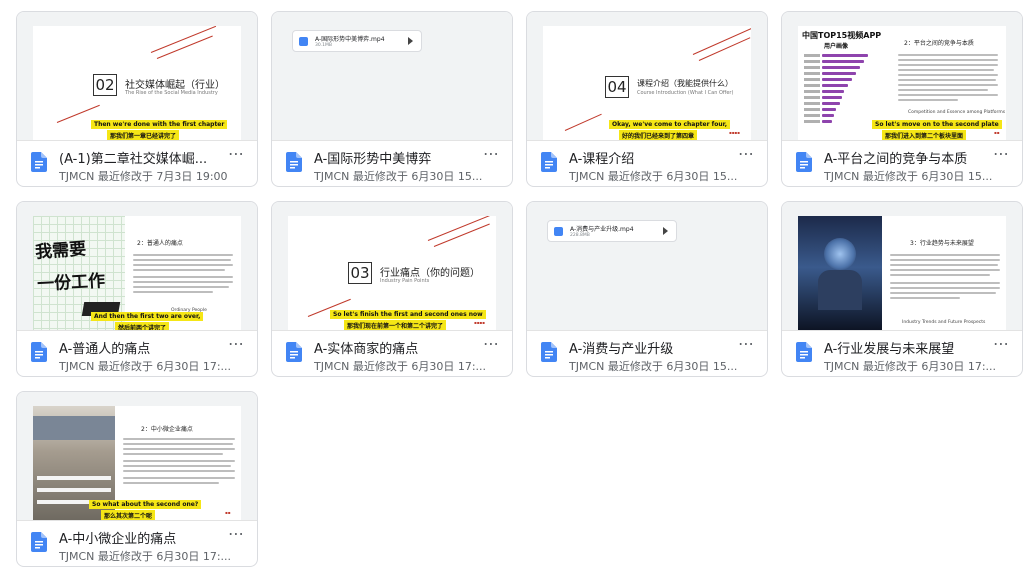 Image resolution: width=1024 pixels, height=584 pixels. I want to click on video-attachment: A-消费与产业升级.mp4 228.8MB, so click(612, 231).